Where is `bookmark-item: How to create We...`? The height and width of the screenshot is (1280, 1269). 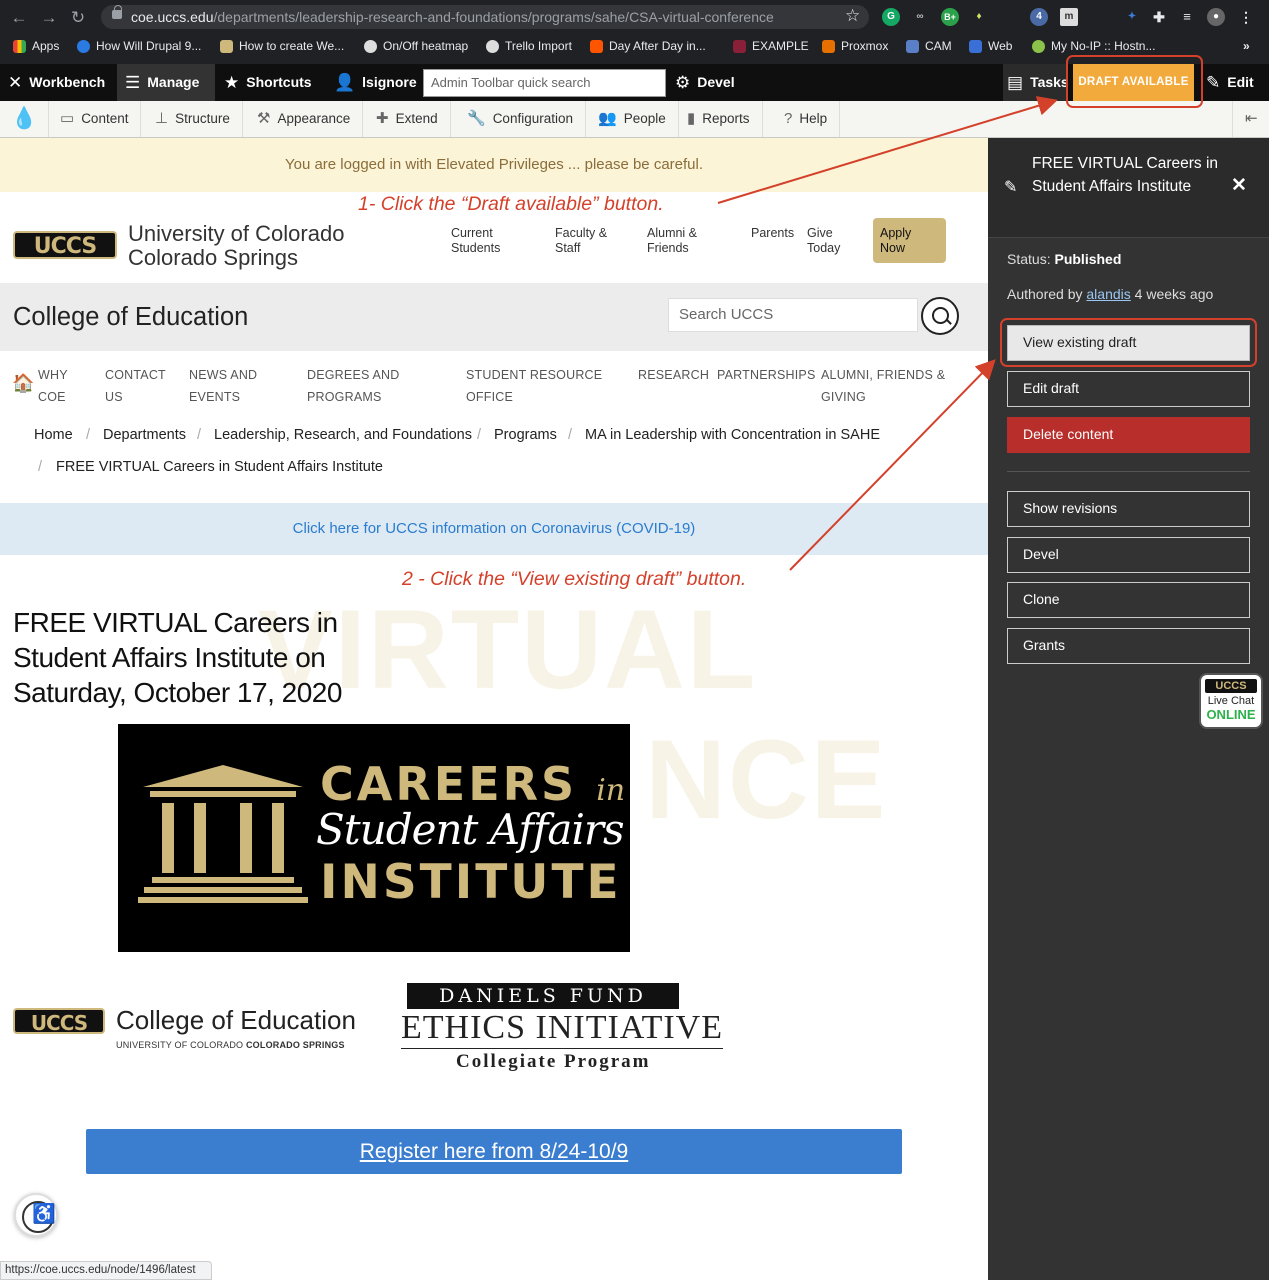 bookmark-item: How to create We... is located at coordinates (282, 46).